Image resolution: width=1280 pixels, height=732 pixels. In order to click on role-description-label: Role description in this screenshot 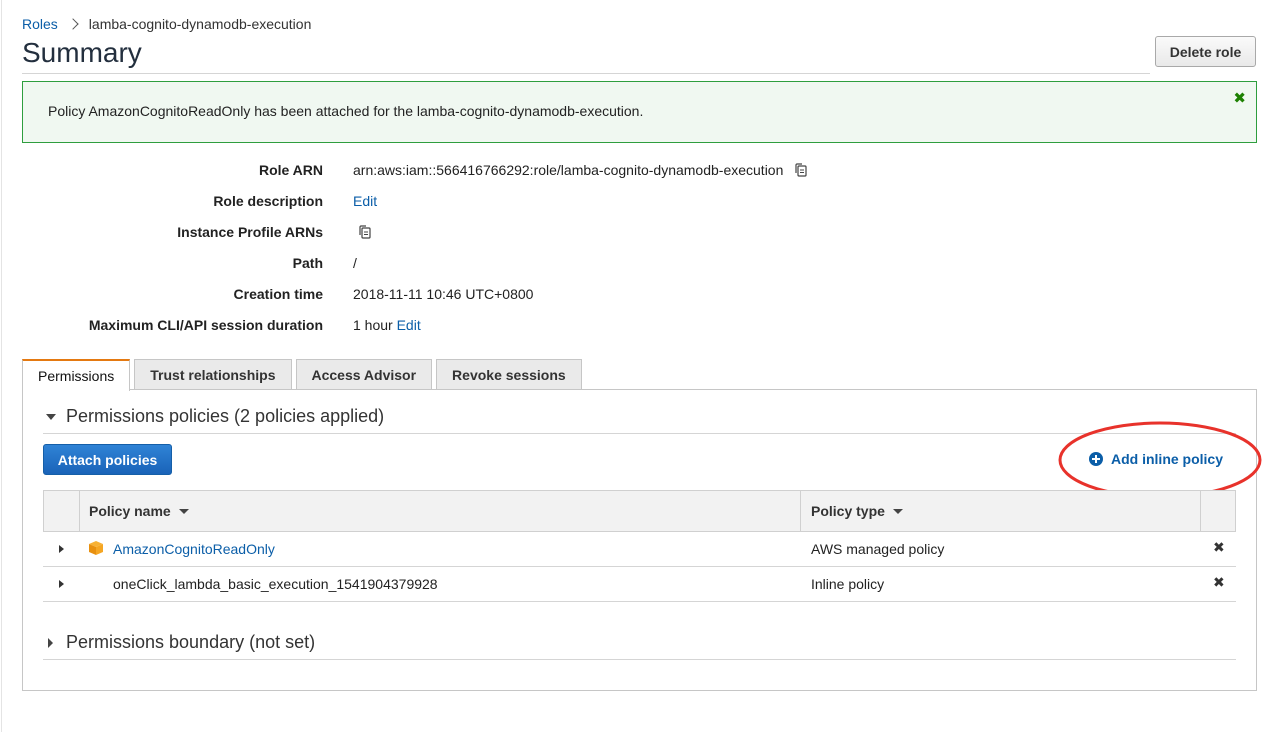, I will do `click(268, 201)`.